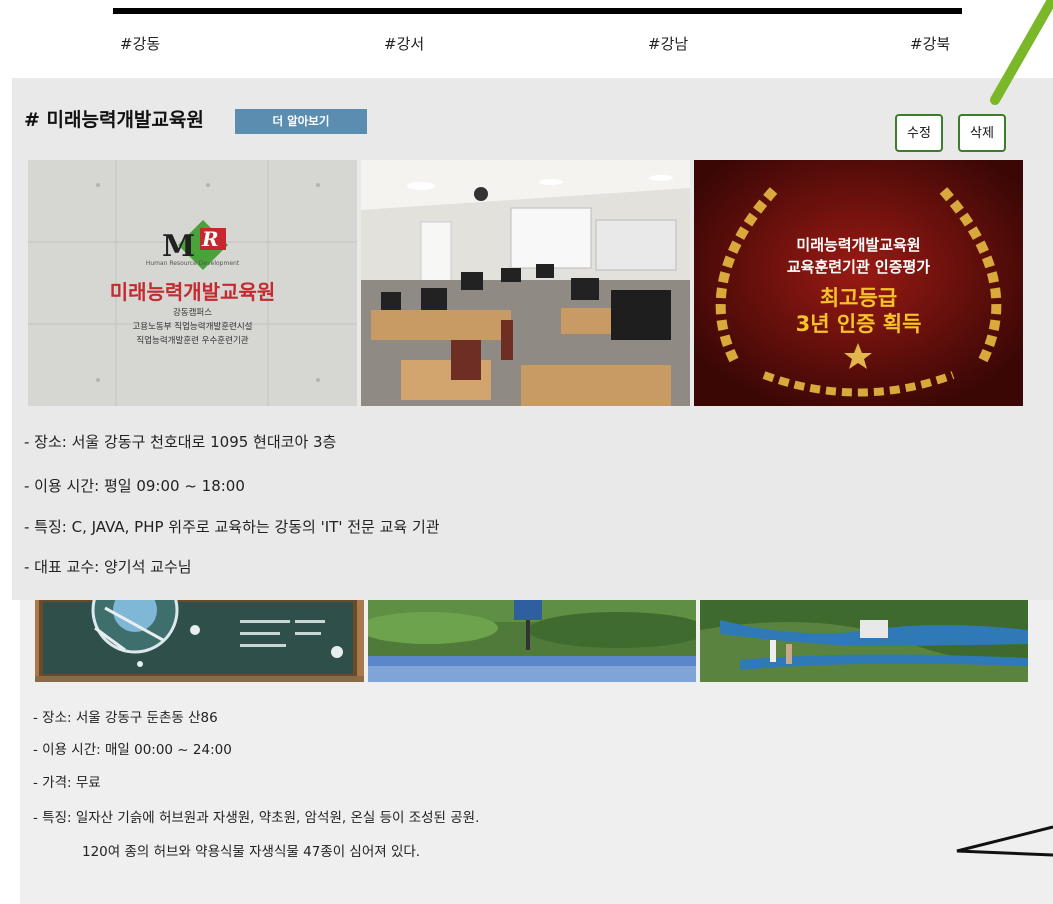 Image resolution: width=1053 pixels, height=904 pixels. I want to click on region-tag-nav: #강동 #강서 #강남 #강북, so click(526, 46).